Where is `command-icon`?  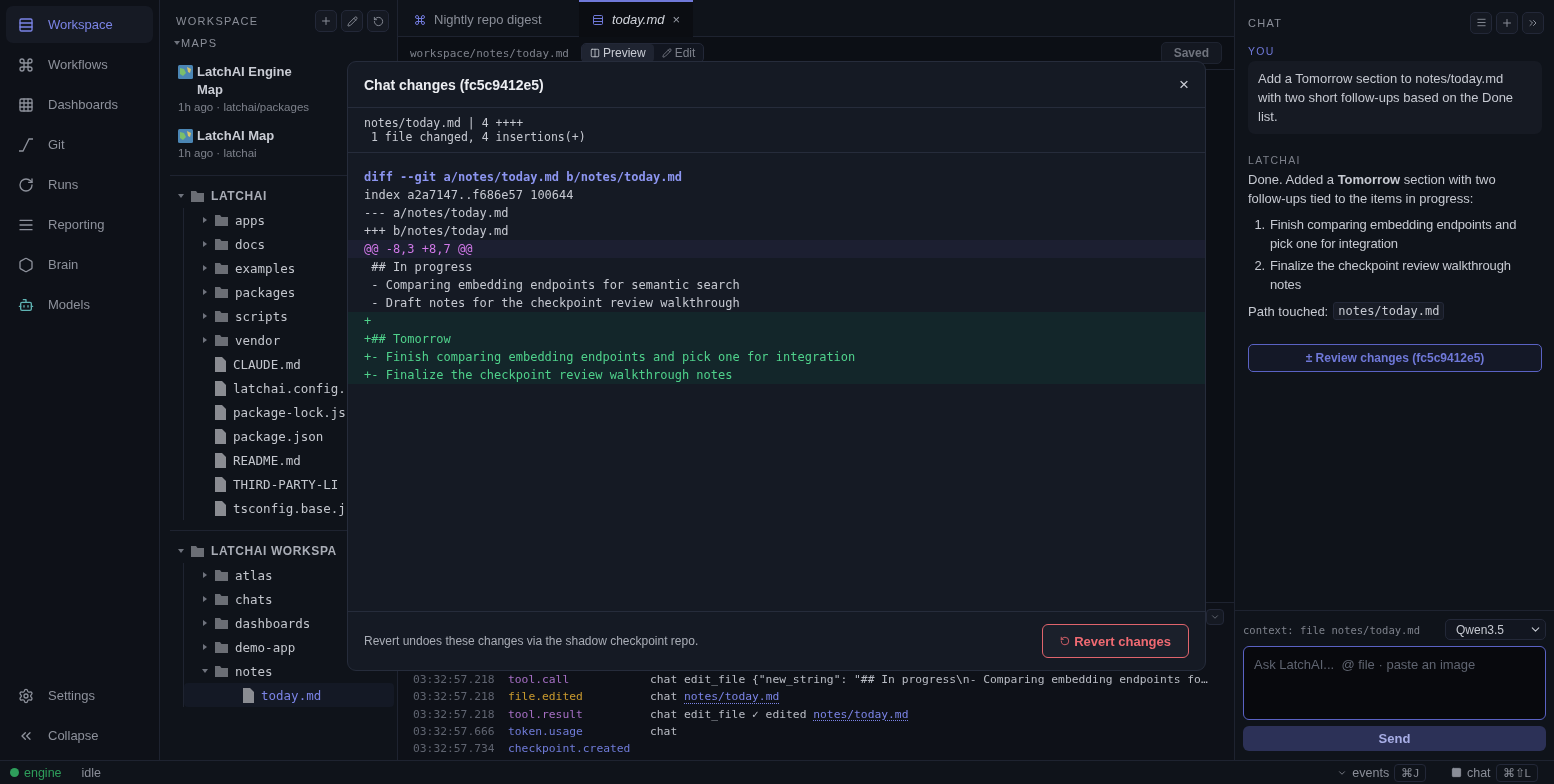
command-icon is located at coordinates (420, 19).